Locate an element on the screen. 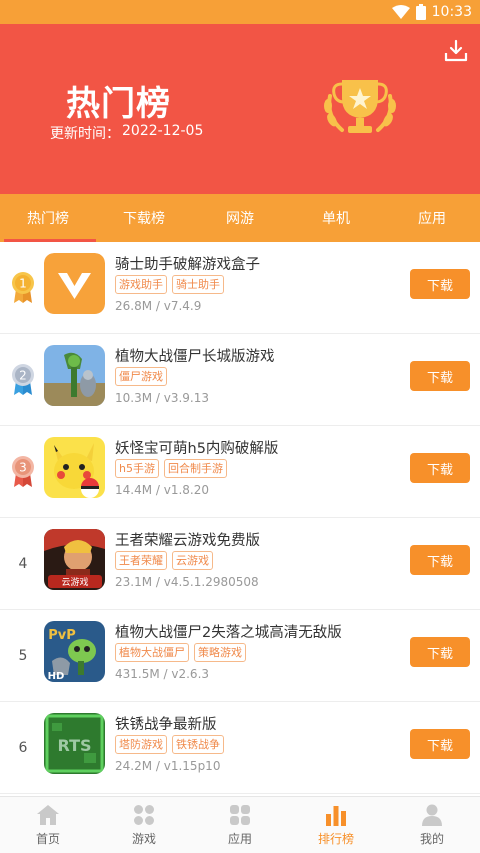 Image resolution: width=480 pixels, height=853 pixels. download-icon is located at coordinates (456, 51).